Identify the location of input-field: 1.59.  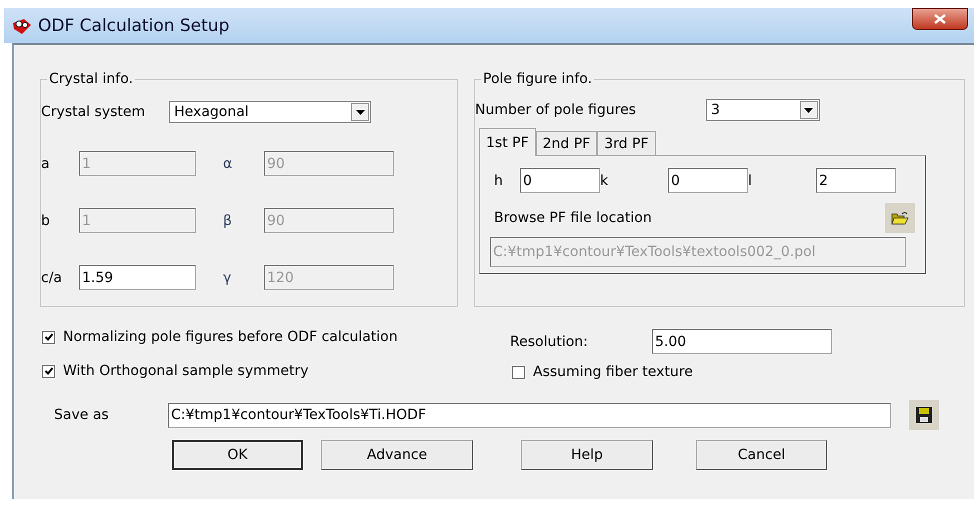
(137, 277).